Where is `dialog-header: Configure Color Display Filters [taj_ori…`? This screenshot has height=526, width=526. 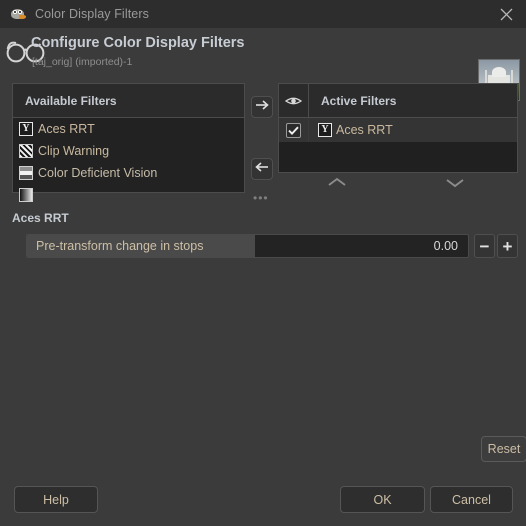 dialog-header: Configure Color Display Filters [taj_ori… is located at coordinates (263, 64).